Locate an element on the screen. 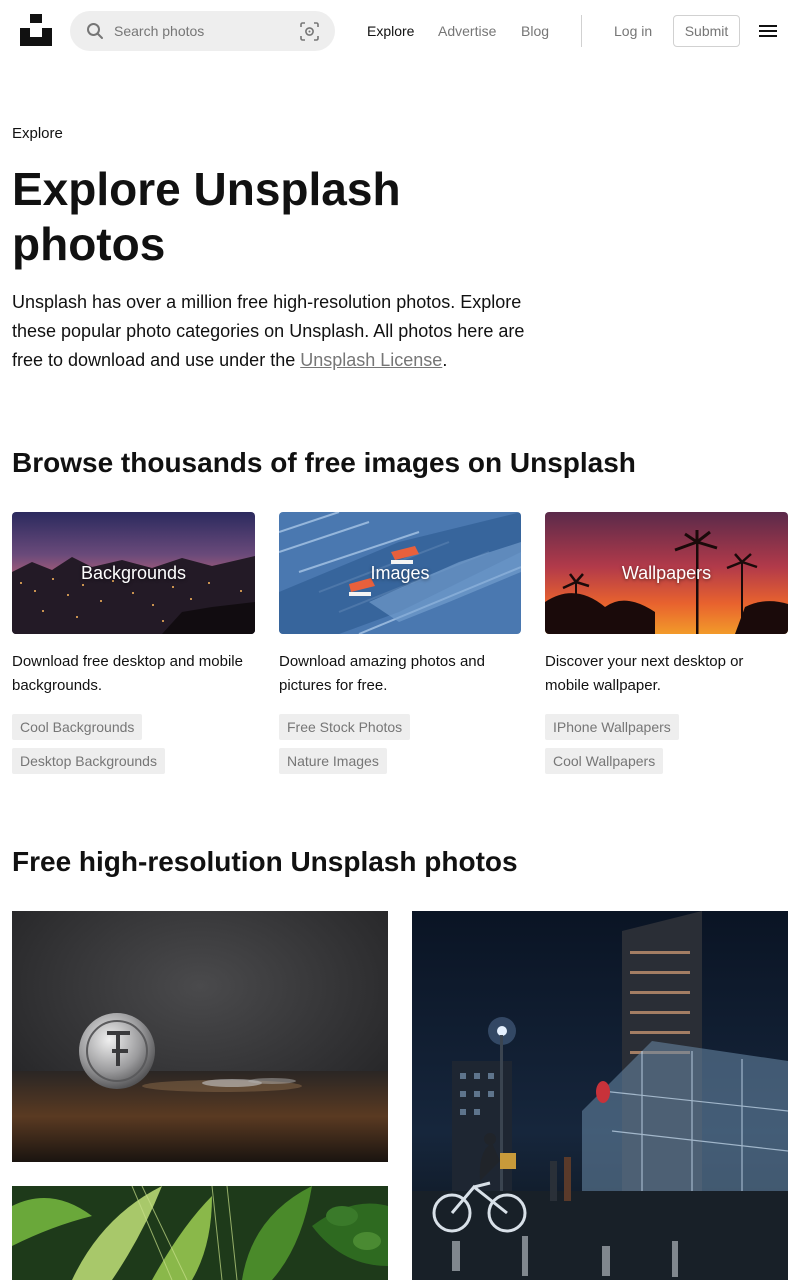 This screenshot has width=800, height=1280. photo-coin is located at coordinates (200, 1036).